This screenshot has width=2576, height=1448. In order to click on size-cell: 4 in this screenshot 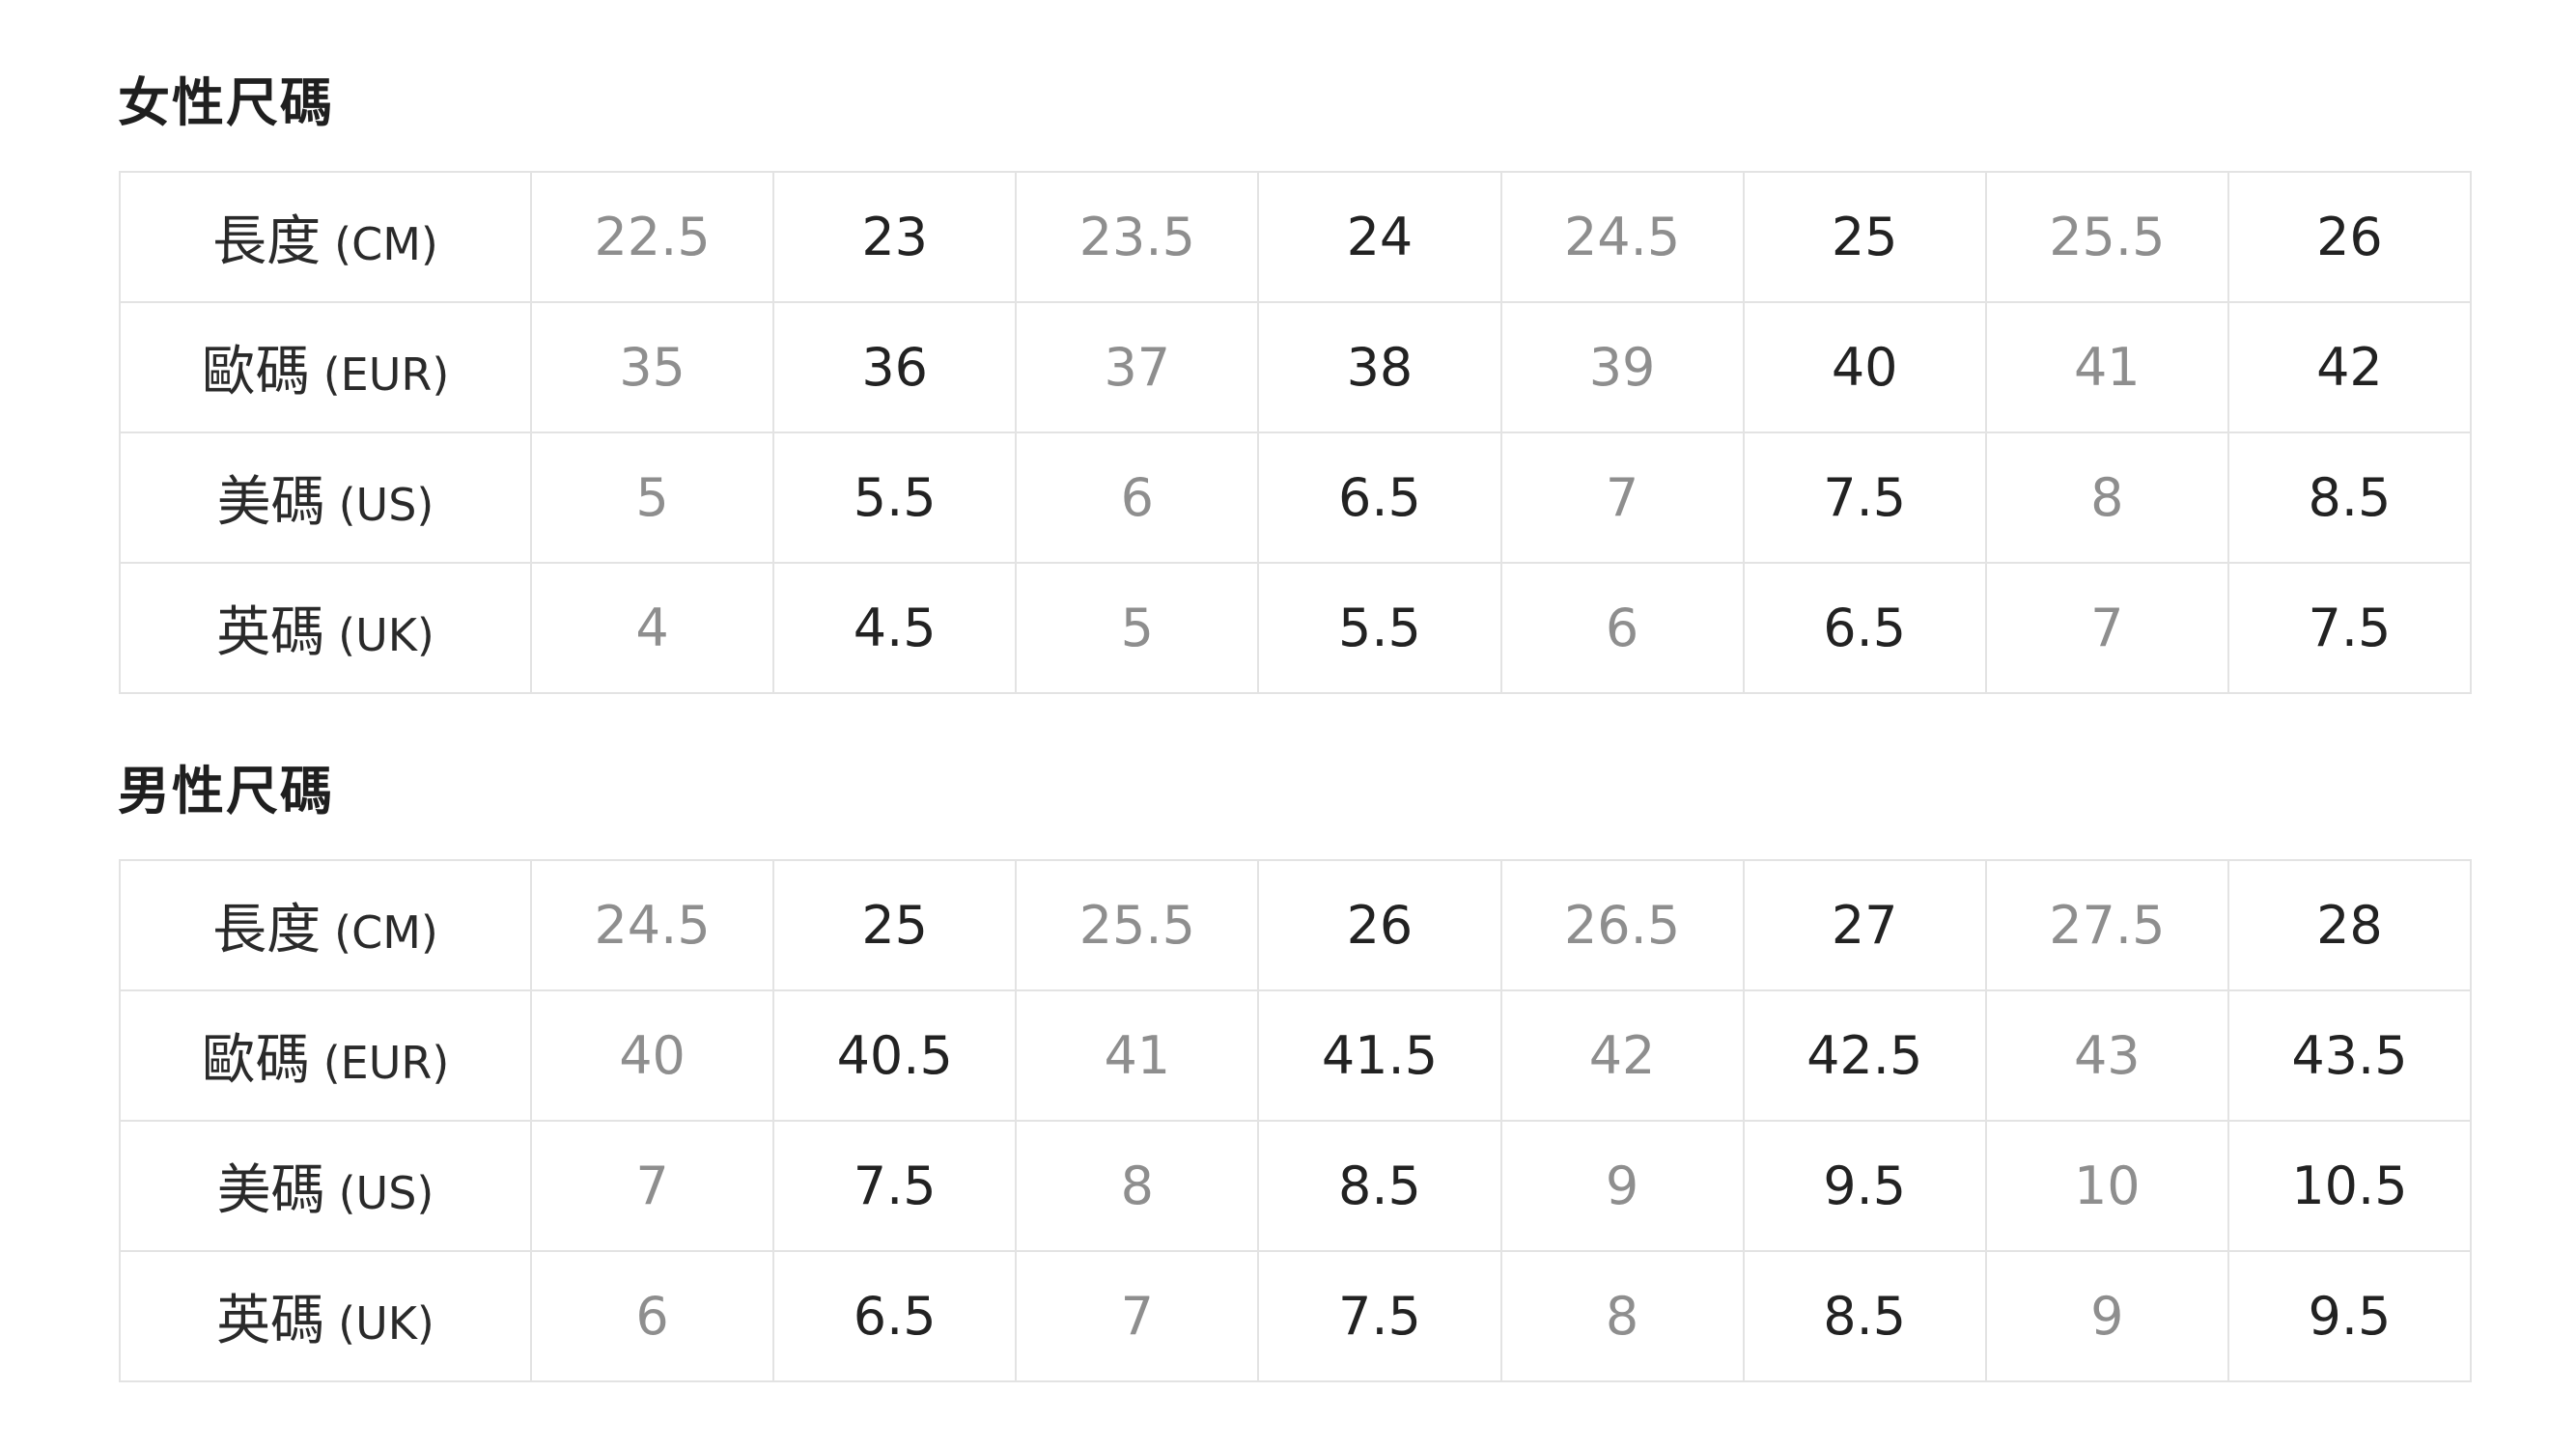, I will do `click(652, 628)`.